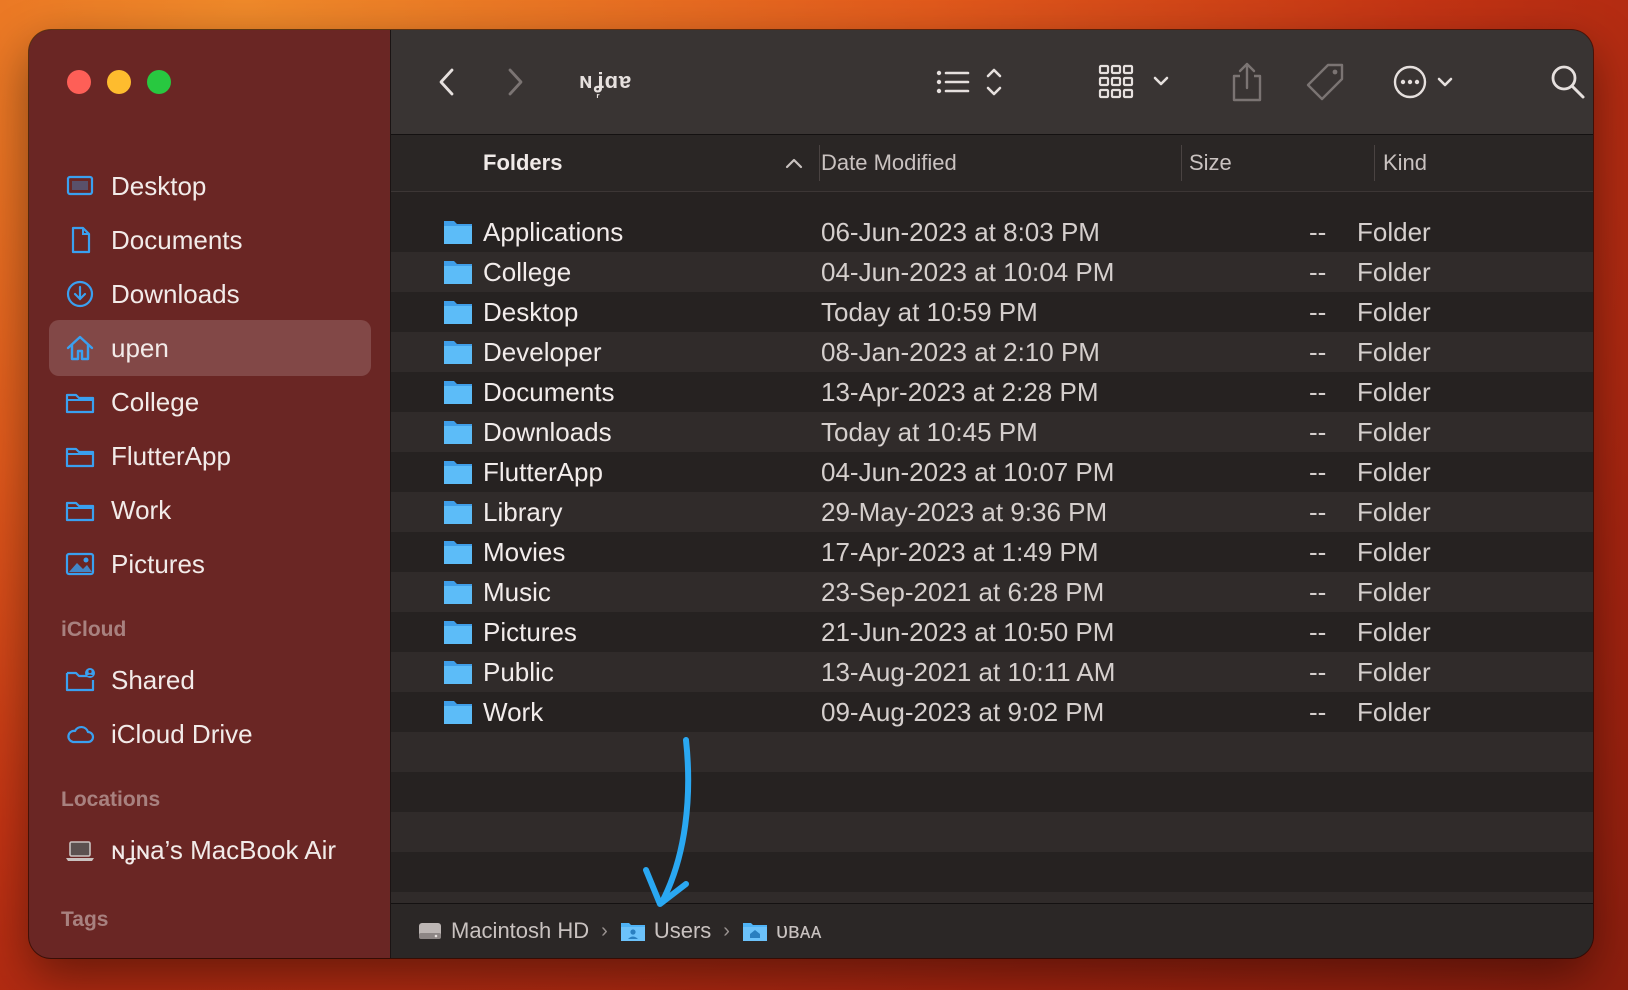 The height and width of the screenshot is (990, 1628). I want to click on column-header-size: Size, so click(1210, 163).